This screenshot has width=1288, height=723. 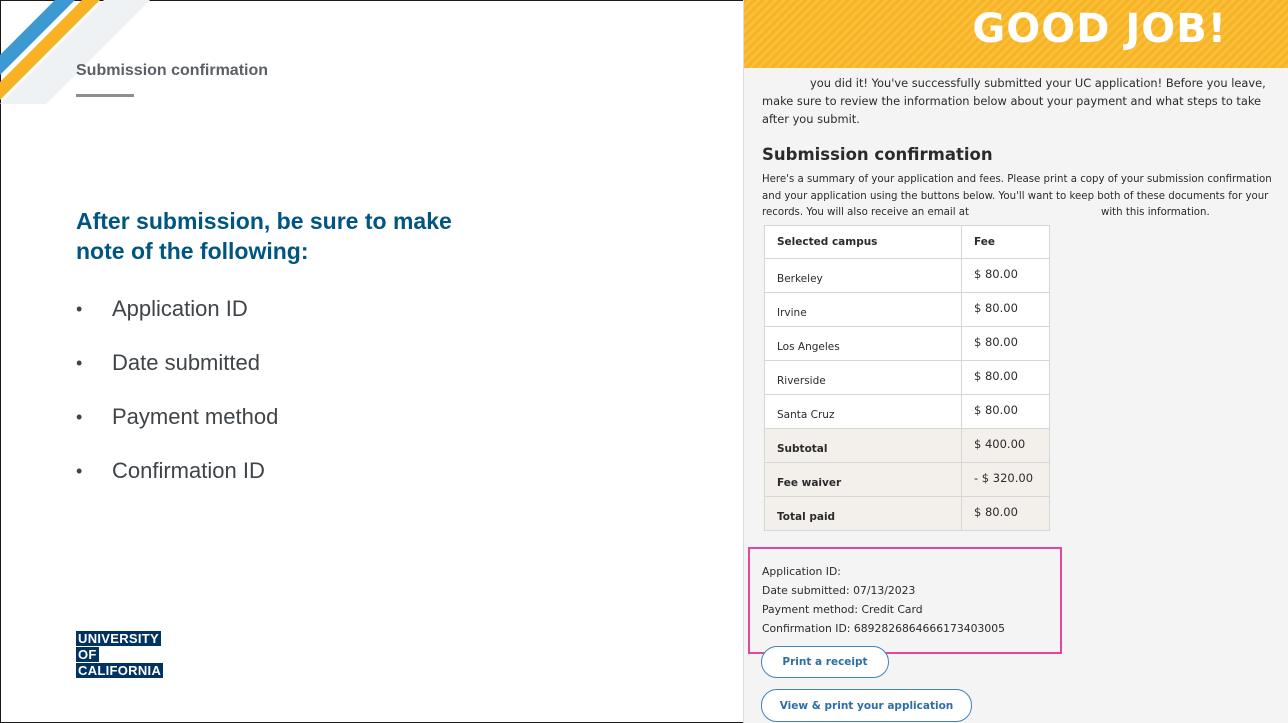 What do you see at coordinates (801, 571) in the screenshot?
I see `application-id-line: Application ID:` at bounding box center [801, 571].